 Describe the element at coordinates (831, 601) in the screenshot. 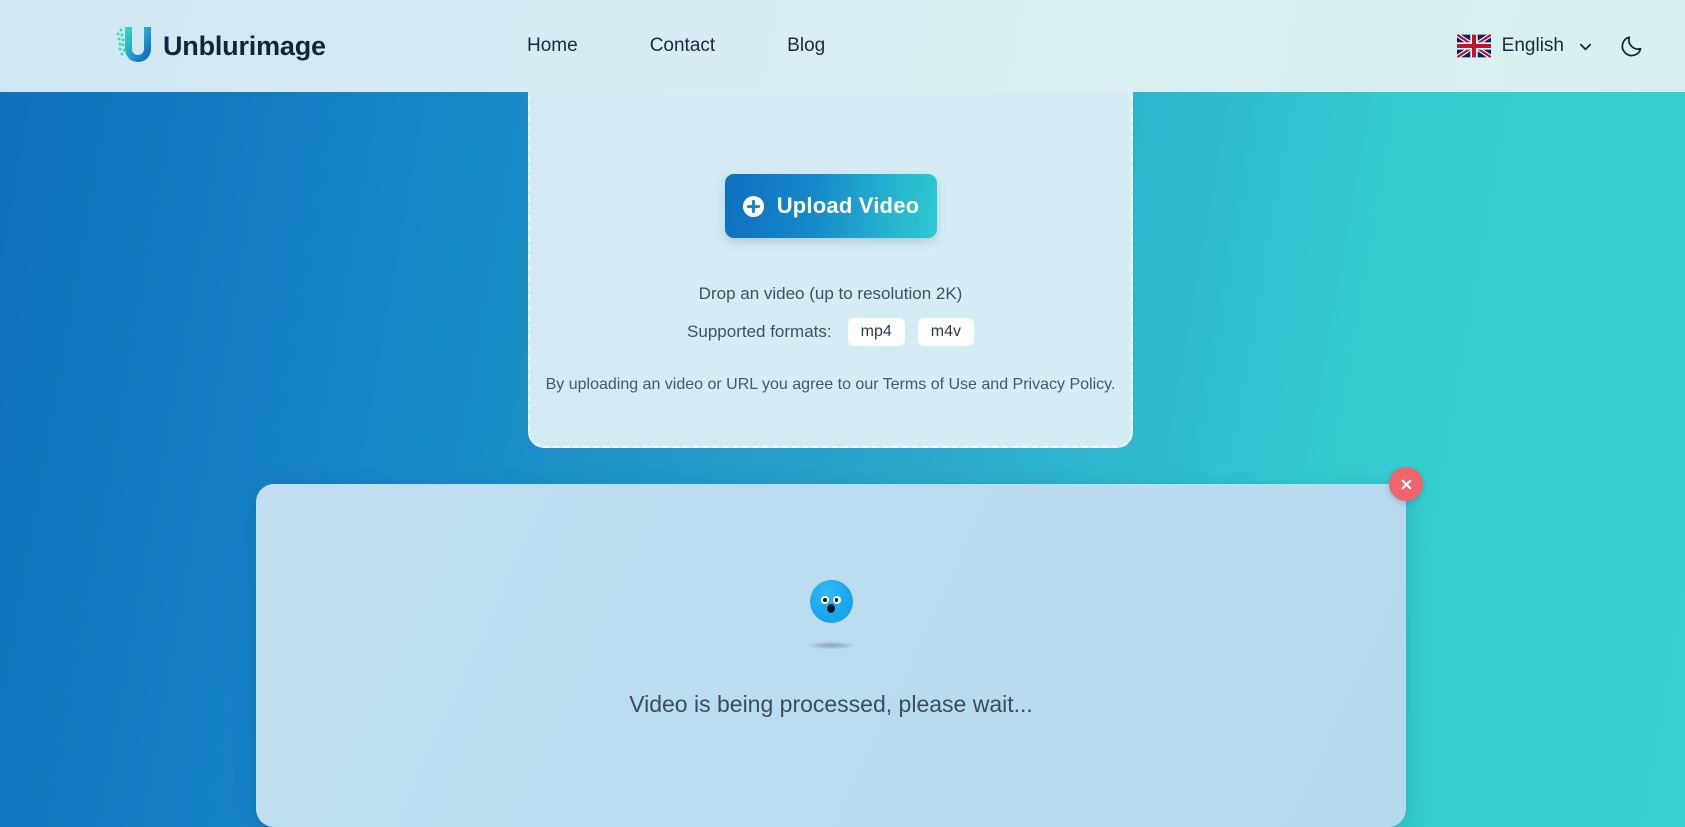

I see `bouncing-ball-loader-icon` at that location.